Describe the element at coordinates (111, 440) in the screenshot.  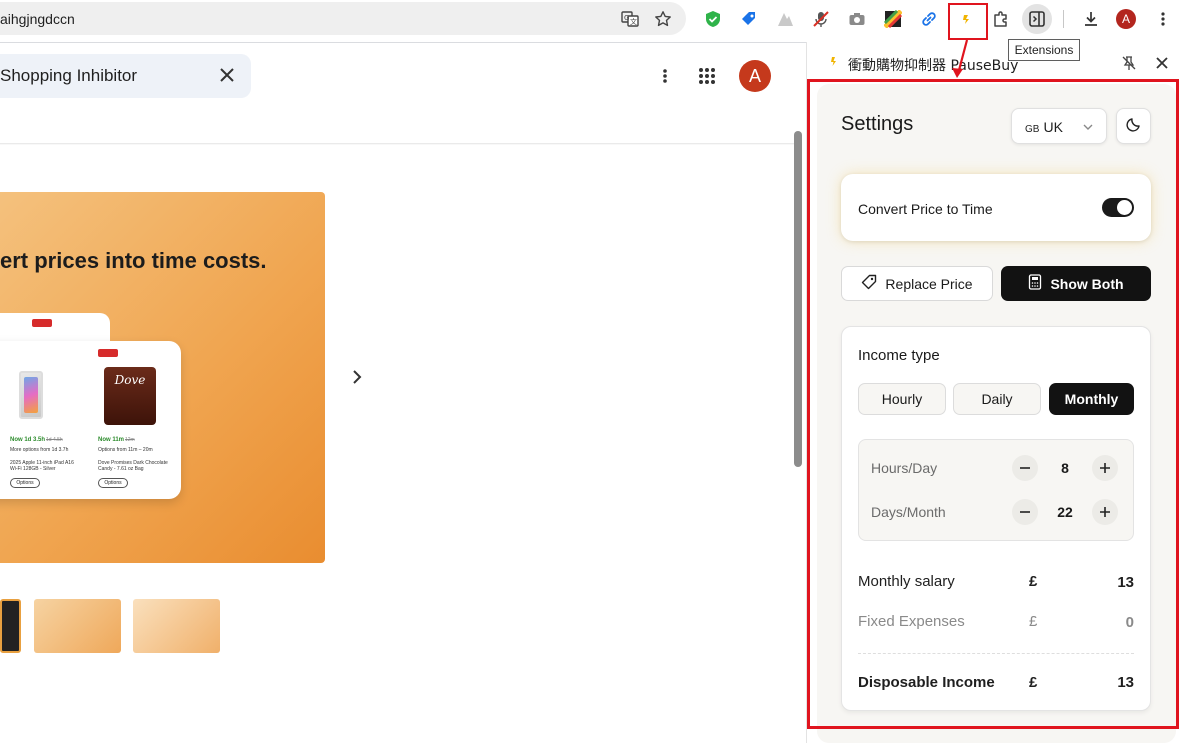
I see `card2-price: Now 11m` at that location.